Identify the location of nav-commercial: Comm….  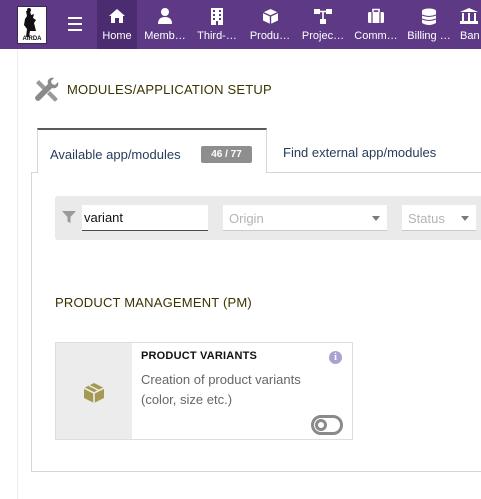
(376, 24).